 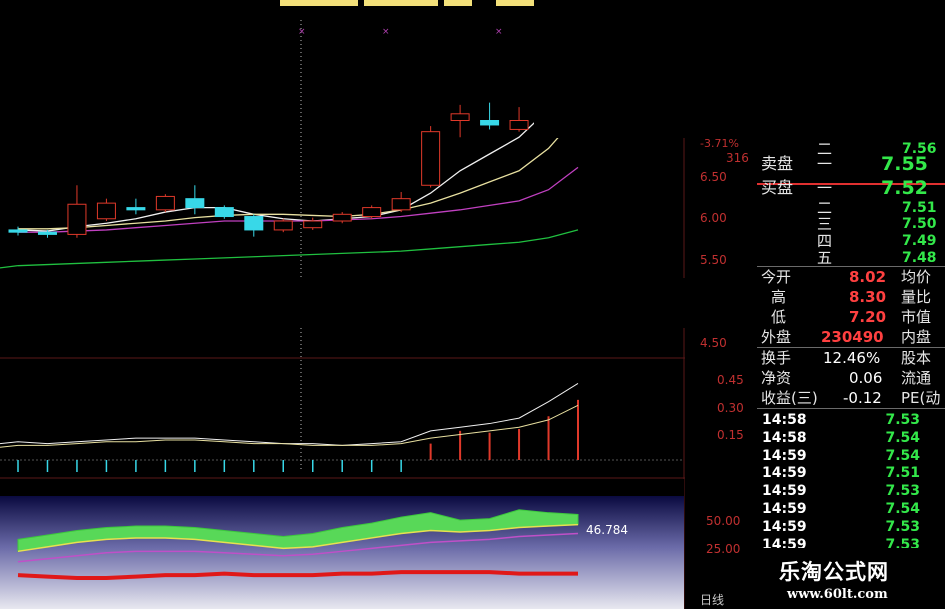 I want to click on quote-row-low: 低 7.20 市值, so click(x=851, y=317).